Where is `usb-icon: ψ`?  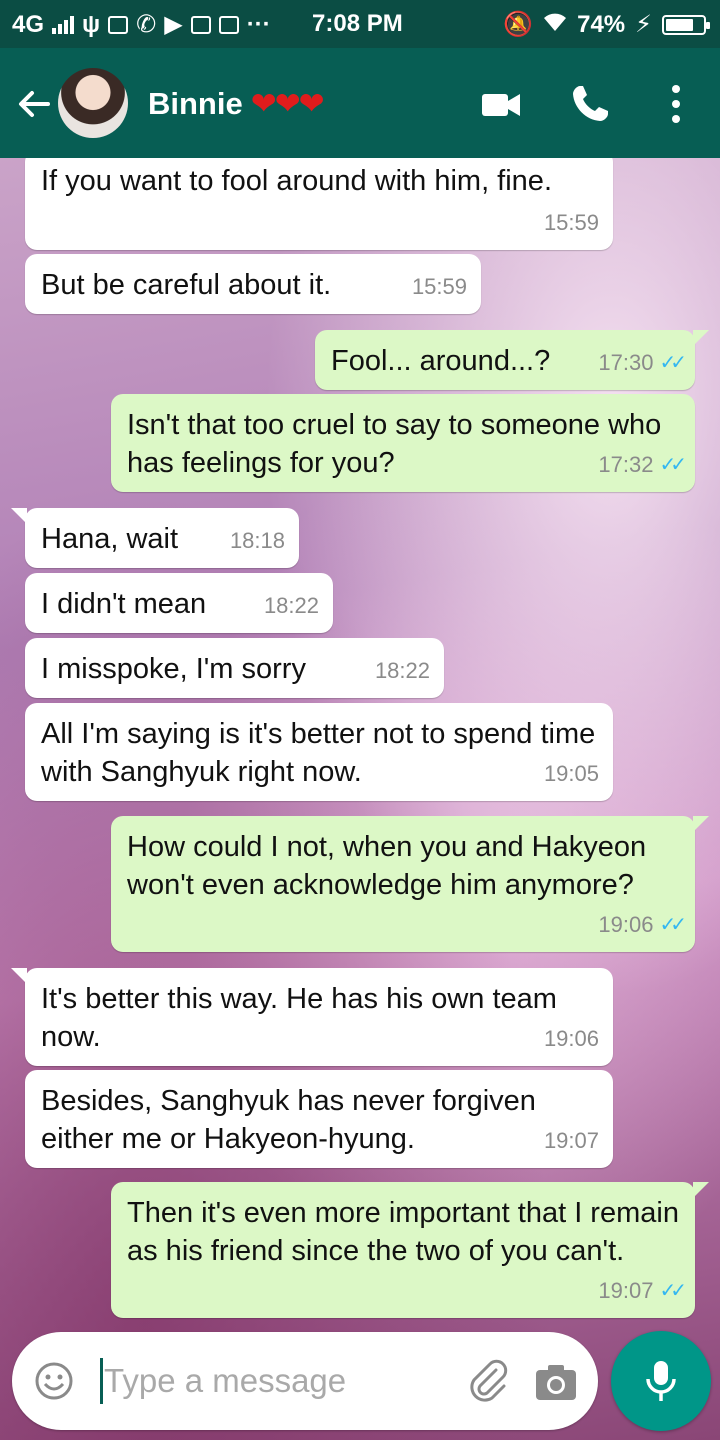
usb-icon: ψ is located at coordinates (91, 24).